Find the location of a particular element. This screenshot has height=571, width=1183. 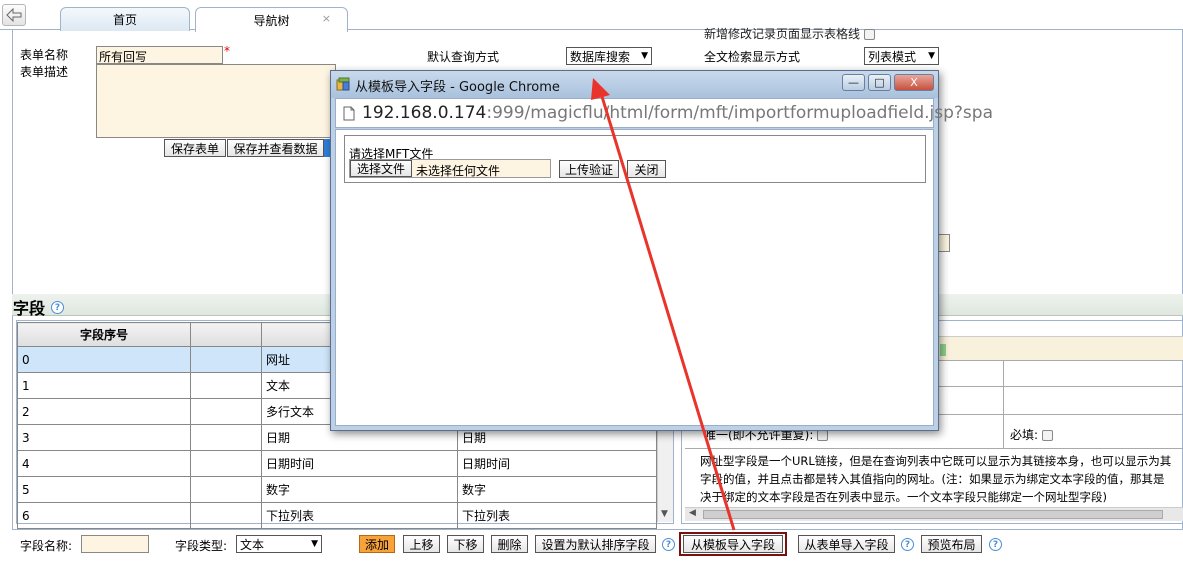

tab-nav-tree-label: 导航树 is located at coordinates (271, 20).